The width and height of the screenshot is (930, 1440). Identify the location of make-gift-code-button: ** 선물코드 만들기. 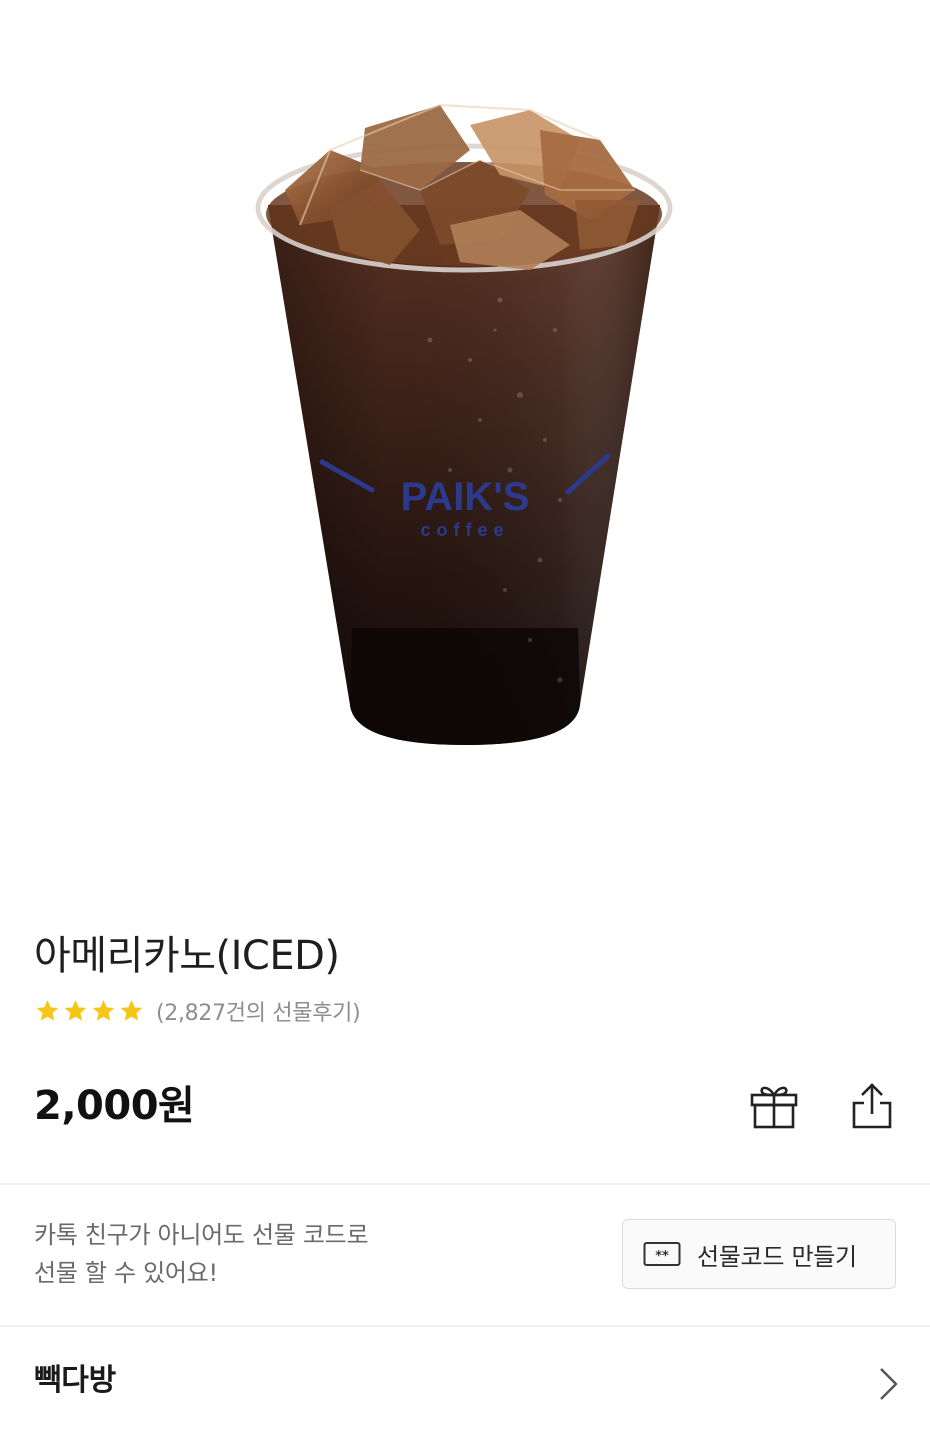
(759, 1254).